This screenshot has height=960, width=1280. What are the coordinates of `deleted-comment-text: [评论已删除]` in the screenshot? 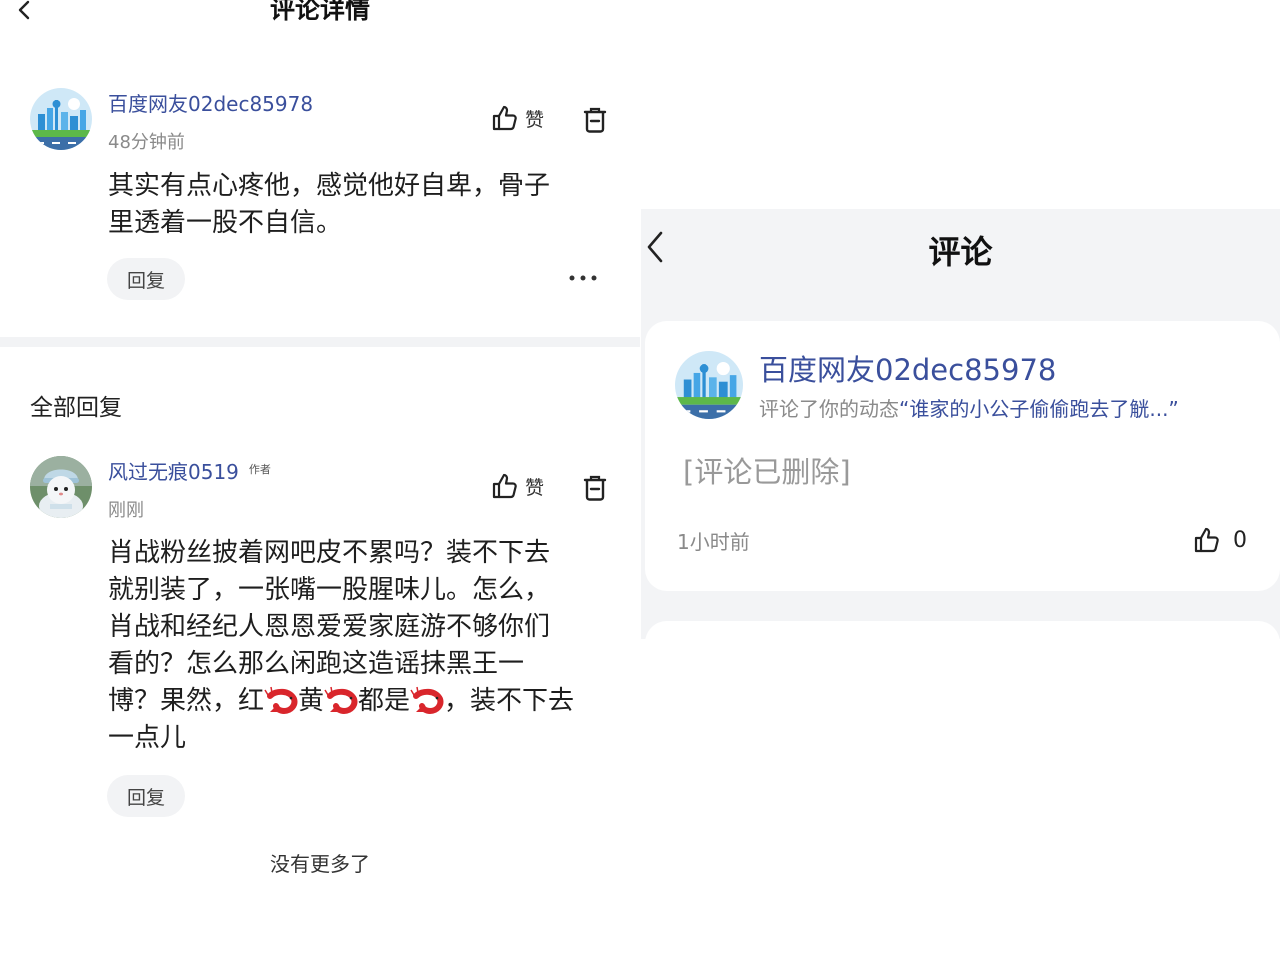 It's located at (767, 472).